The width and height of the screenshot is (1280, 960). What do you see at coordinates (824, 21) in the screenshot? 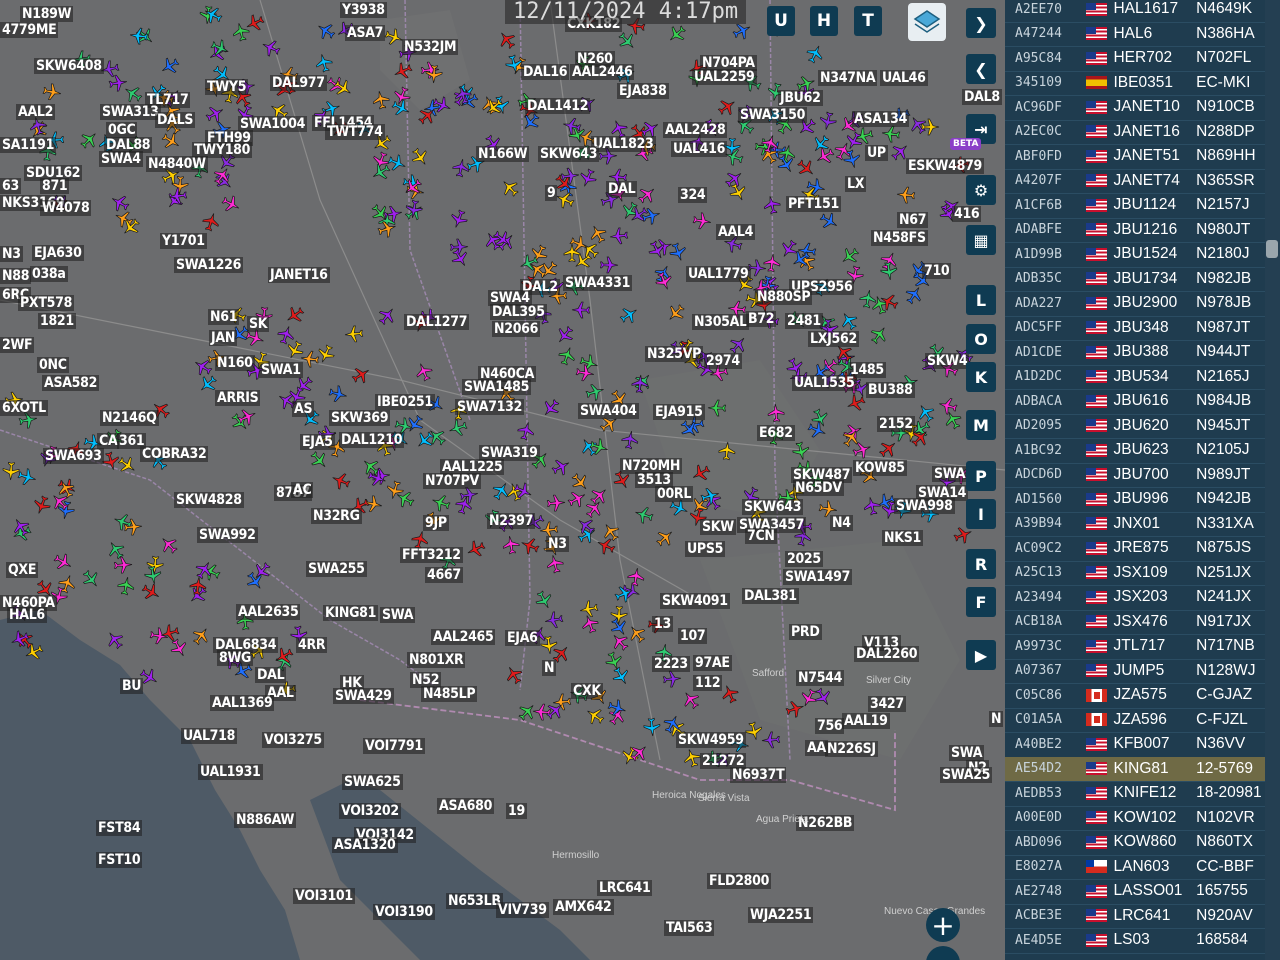
I see `toggle-h-button: H` at bounding box center [824, 21].